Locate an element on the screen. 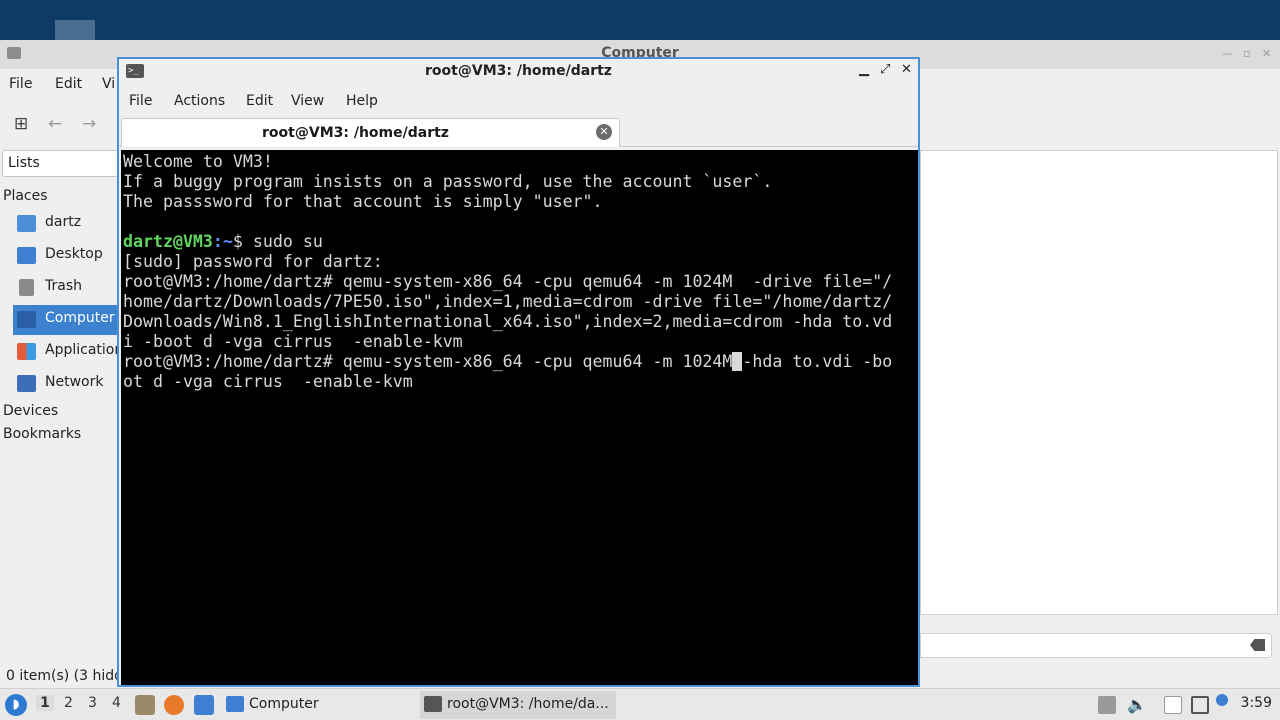  tab-terminal: root@VM3: /home/dartz ✕ is located at coordinates (370, 132).